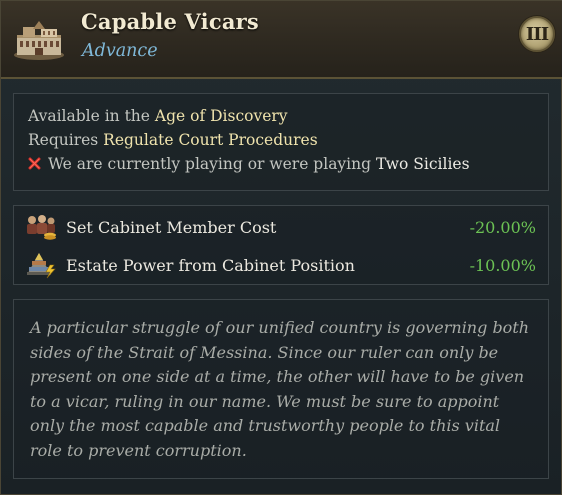 Image resolution: width=562 pixels, height=495 pixels. I want to click on modifier-value: -10.00%, so click(502, 265).